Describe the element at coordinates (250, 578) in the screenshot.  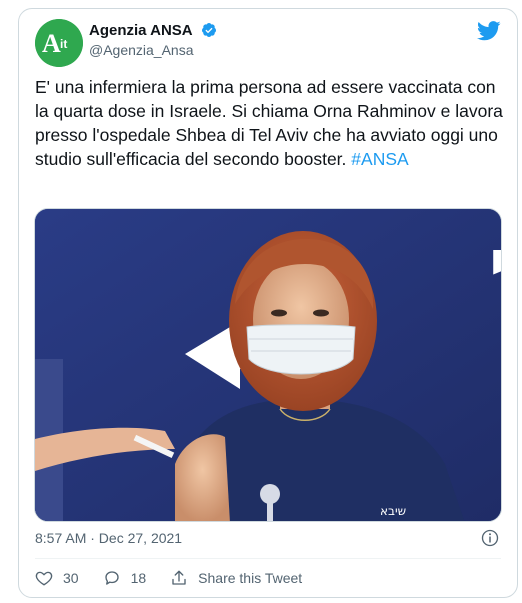
I see `share-label: Share this Tweet` at that location.